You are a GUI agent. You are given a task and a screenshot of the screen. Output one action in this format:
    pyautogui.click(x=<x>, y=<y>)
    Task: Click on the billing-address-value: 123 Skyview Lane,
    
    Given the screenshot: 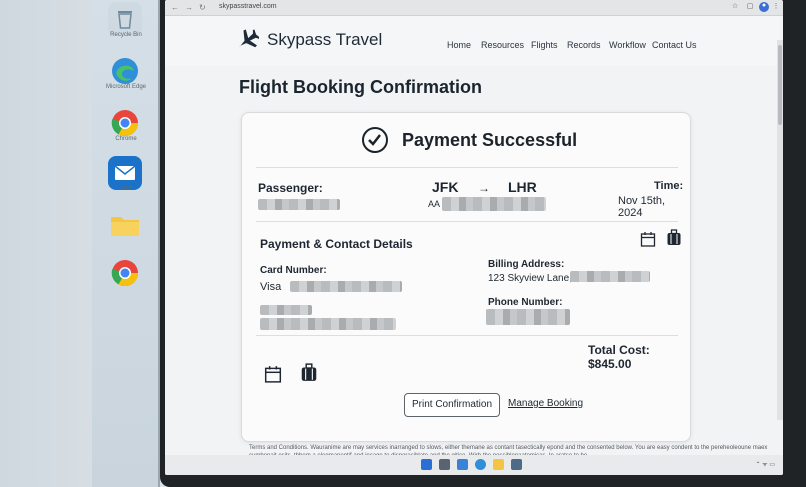 What is the action you would take?
    pyautogui.click(x=530, y=278)
    